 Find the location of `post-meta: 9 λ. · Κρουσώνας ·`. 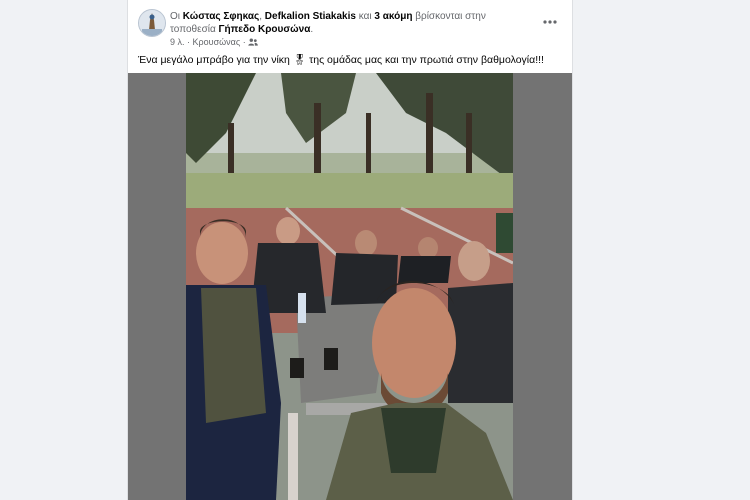

post-meta: 9 λ. · Κρουσώνας · is located at coordinates (214, 42).